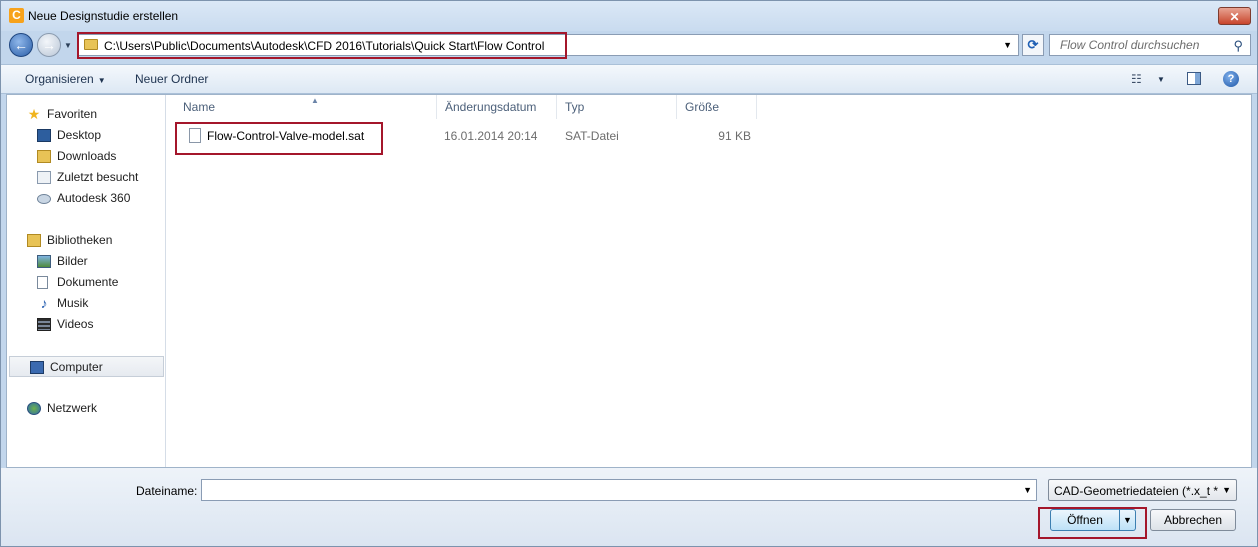 The width and height of the screenshot is (1258, 547). Describe the element at coordinates (1027, 490) in the screenshot. I see `filename-dropdown-icon: ▼` at that location.